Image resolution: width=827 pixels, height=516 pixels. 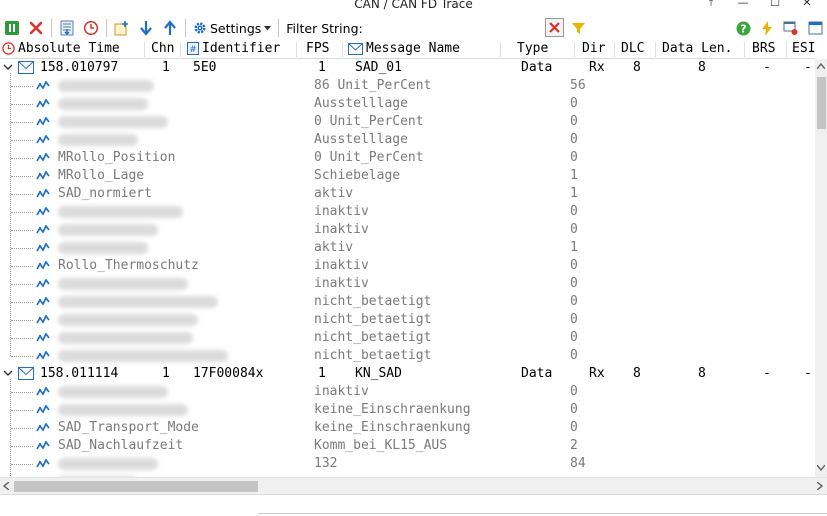 What do you see at coordinates (775, 5) in the screenshot?
I see `maximize-button: ☐` at bounding box center [775, 5].